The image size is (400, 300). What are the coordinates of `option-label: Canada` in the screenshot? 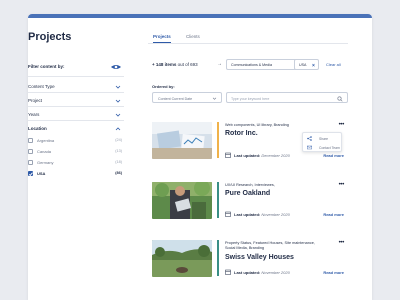 It's located at (44, 151).